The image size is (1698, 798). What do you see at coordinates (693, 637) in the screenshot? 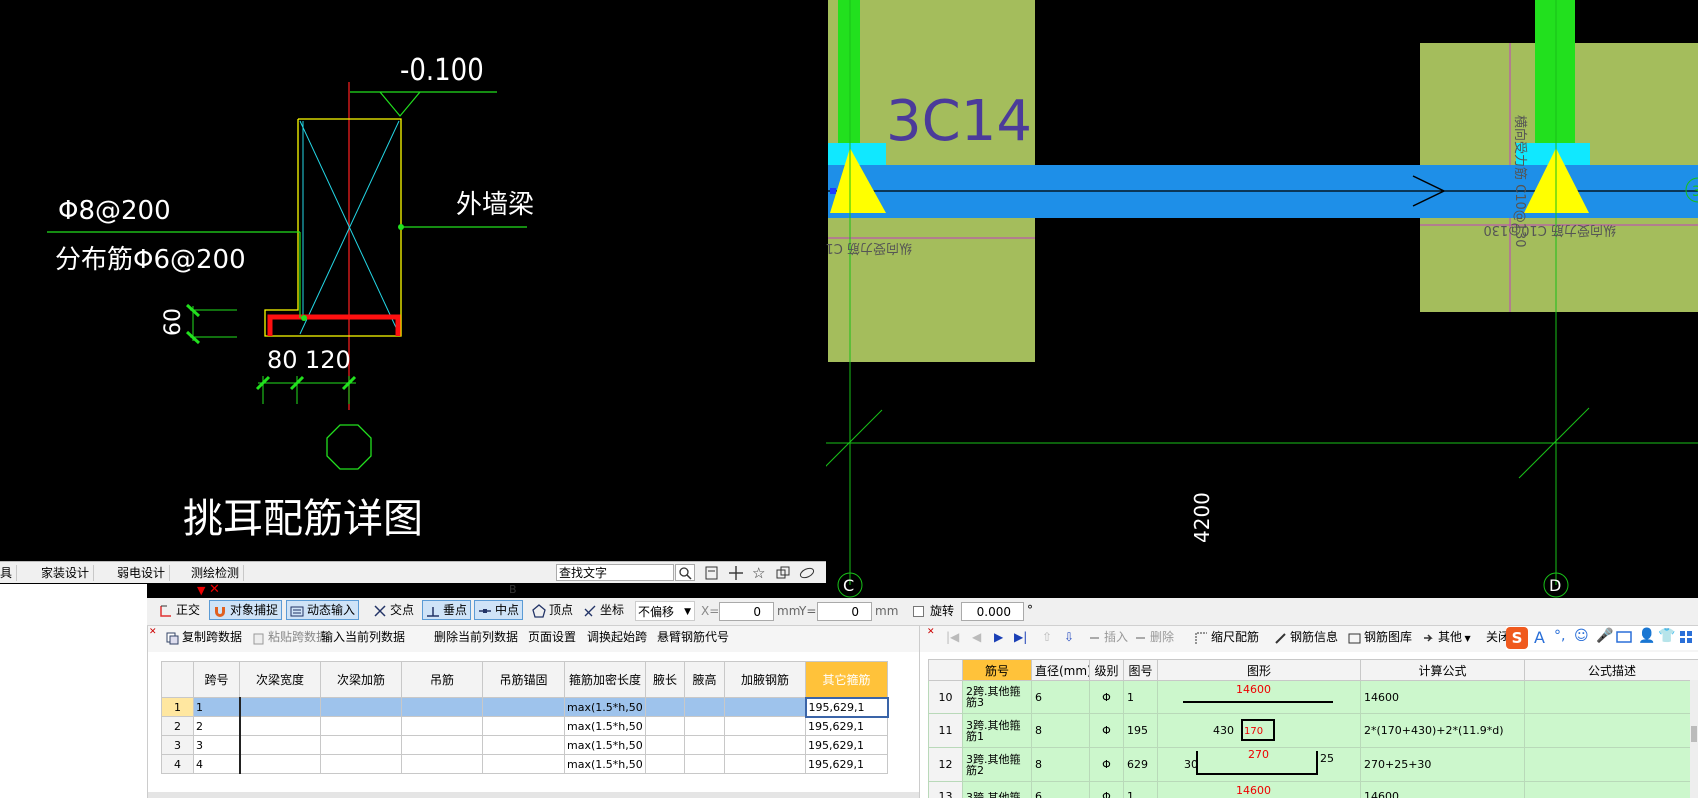
I see `cantilever-rebar-code-button: 悬臂钢筋代号` at bounding box center [693, 637].